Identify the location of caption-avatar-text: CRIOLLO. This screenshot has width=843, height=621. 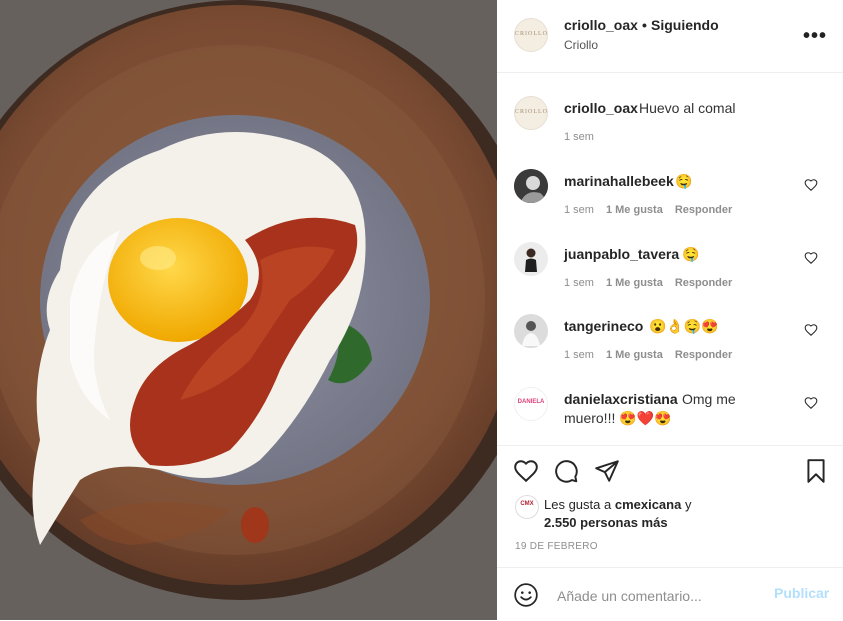
(531, 112).